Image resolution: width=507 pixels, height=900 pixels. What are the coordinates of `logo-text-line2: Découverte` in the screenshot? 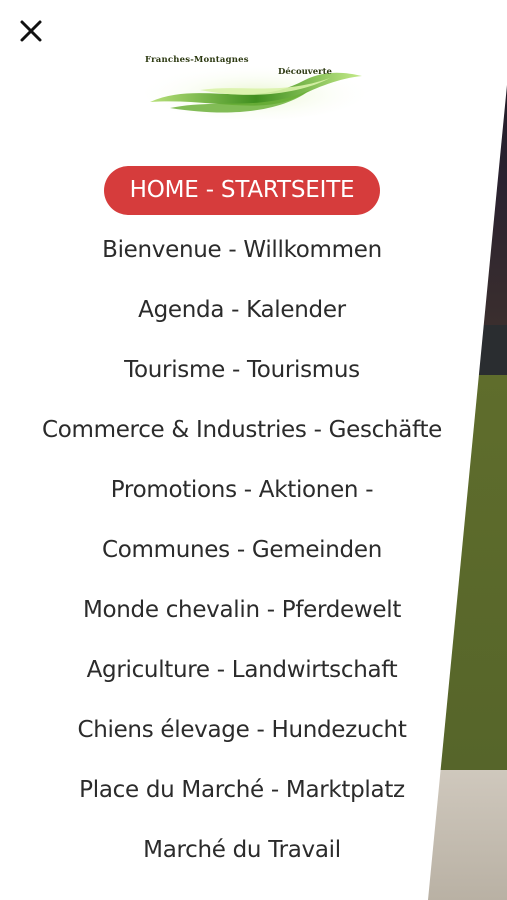 It's located at (305, 72).